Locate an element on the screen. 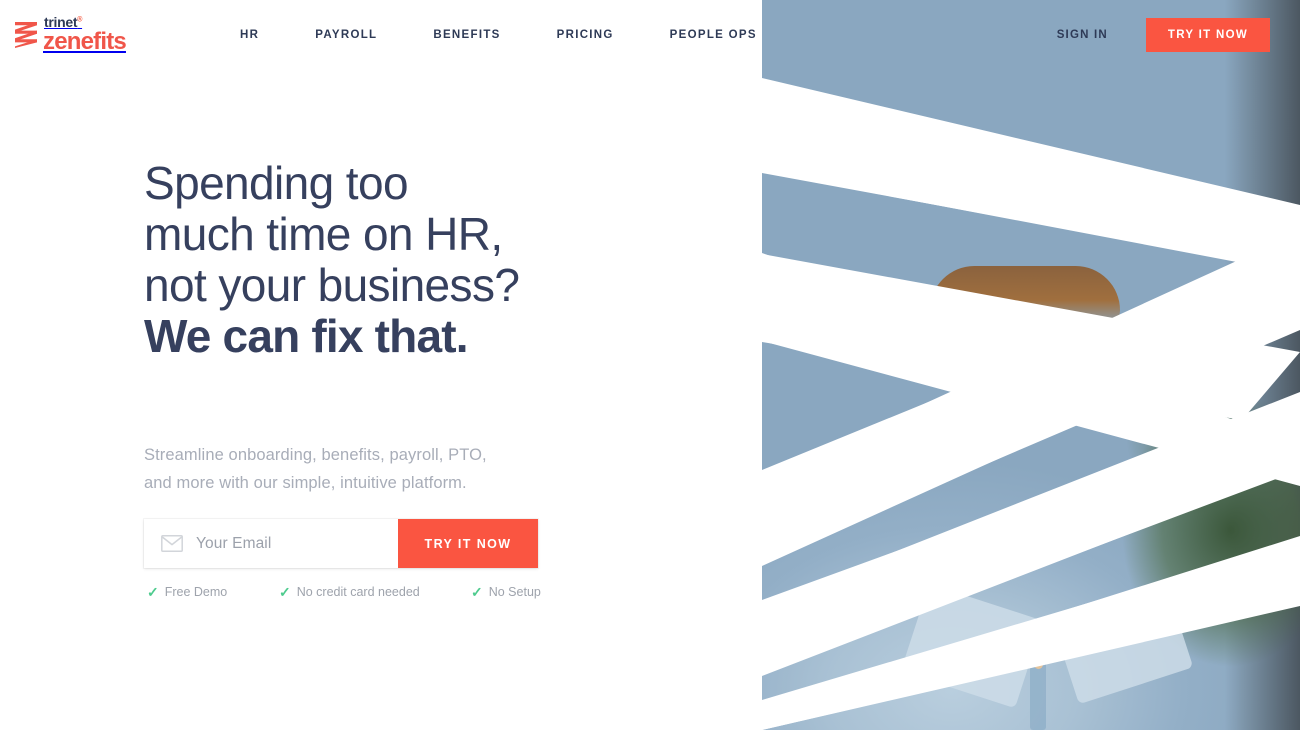  nav-item-payroll: PAYROLL is located at coordinates (346, 35).